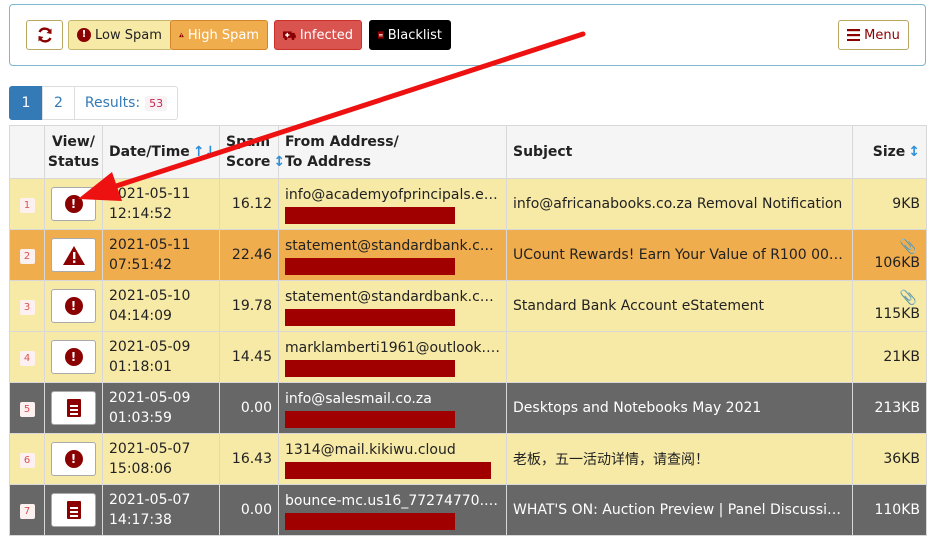 The image size is (933, 536). Describe the element at coordinates (611, 460) in the screenshot. I see `subject: 老板，五一活动详情，请查阅！` at that location.